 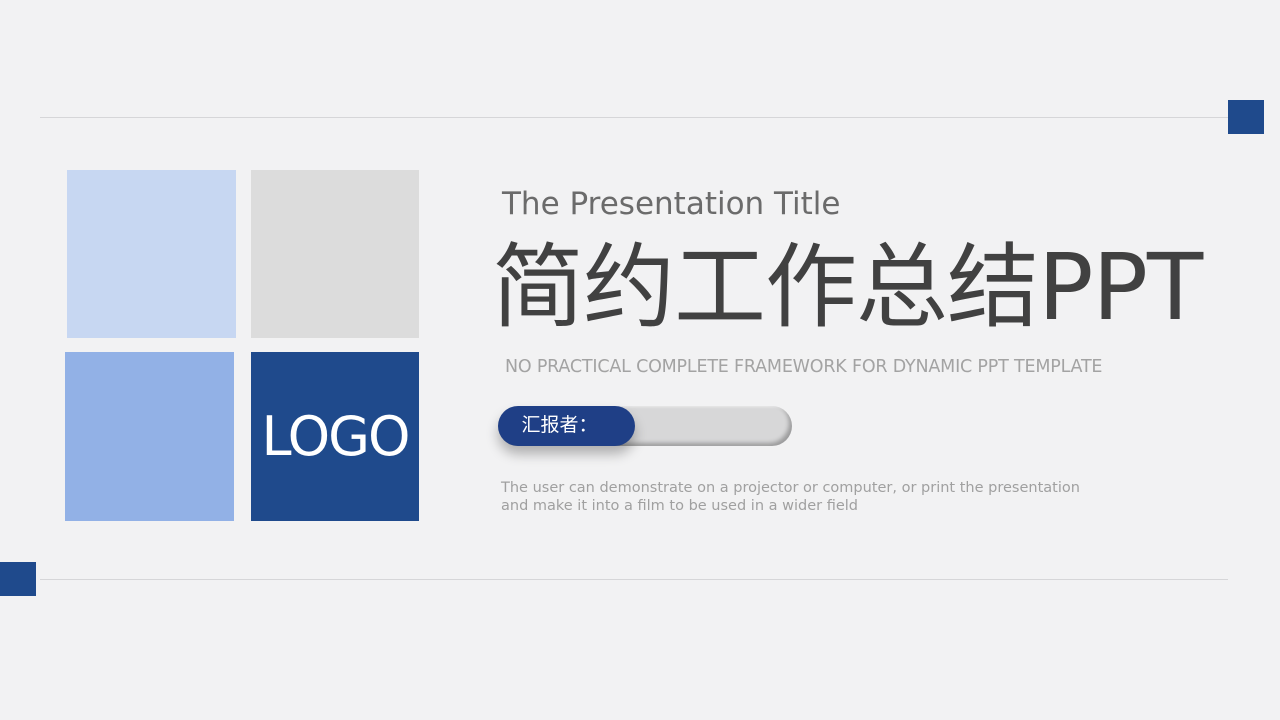 I want to click on top-divider-line, so click(x=634, y=117).